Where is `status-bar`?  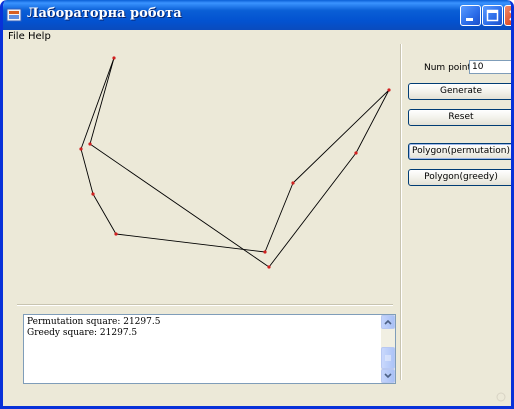
status-bar is located at coordinates (257, 397).